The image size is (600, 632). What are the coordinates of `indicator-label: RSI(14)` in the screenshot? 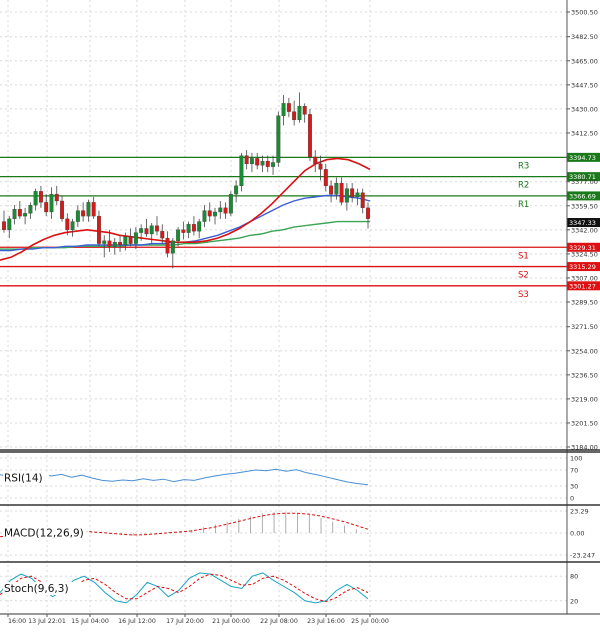 It's located at (23, 479).